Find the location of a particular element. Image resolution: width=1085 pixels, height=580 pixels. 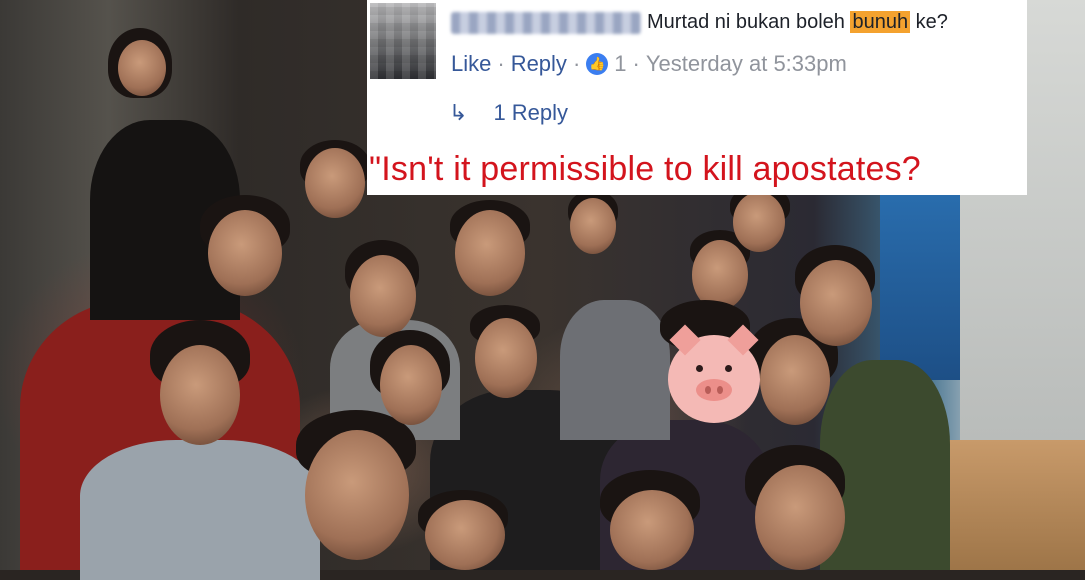

comment-text-before: Murtad ni bukan boleh is located at coordinates (749, 22).